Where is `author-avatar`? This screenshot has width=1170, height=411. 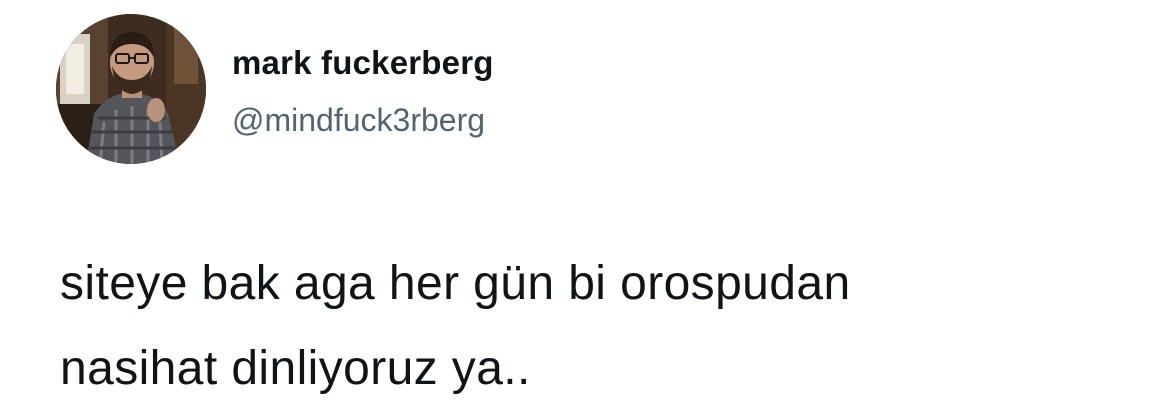 author-avatar is located at coordinates (131, 89).